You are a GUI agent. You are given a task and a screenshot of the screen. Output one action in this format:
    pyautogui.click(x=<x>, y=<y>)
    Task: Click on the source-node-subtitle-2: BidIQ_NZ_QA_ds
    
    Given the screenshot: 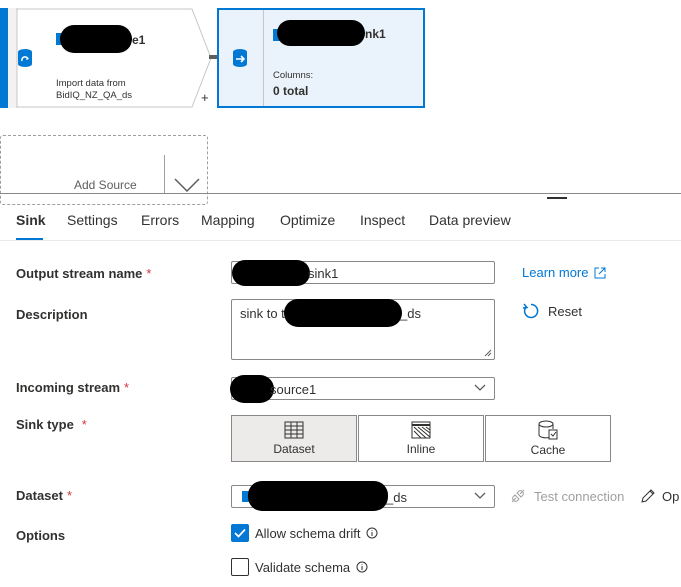 What is the action you would take?
    pyautogui.click(x=94, y=95)
    